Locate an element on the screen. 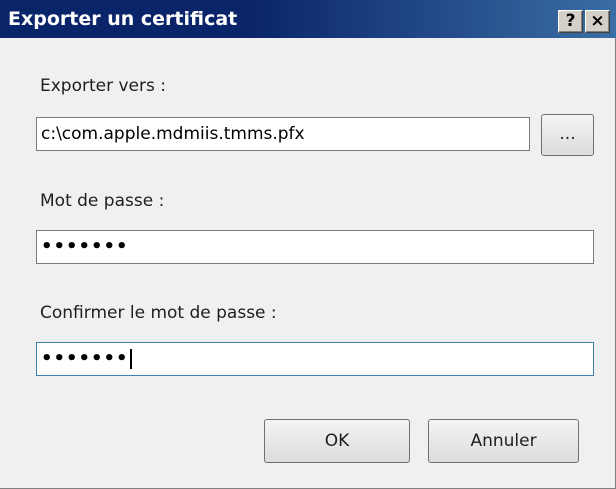 This screenshot has height=489, width=616. help-icon: ? is located at coordinates (570, 21).